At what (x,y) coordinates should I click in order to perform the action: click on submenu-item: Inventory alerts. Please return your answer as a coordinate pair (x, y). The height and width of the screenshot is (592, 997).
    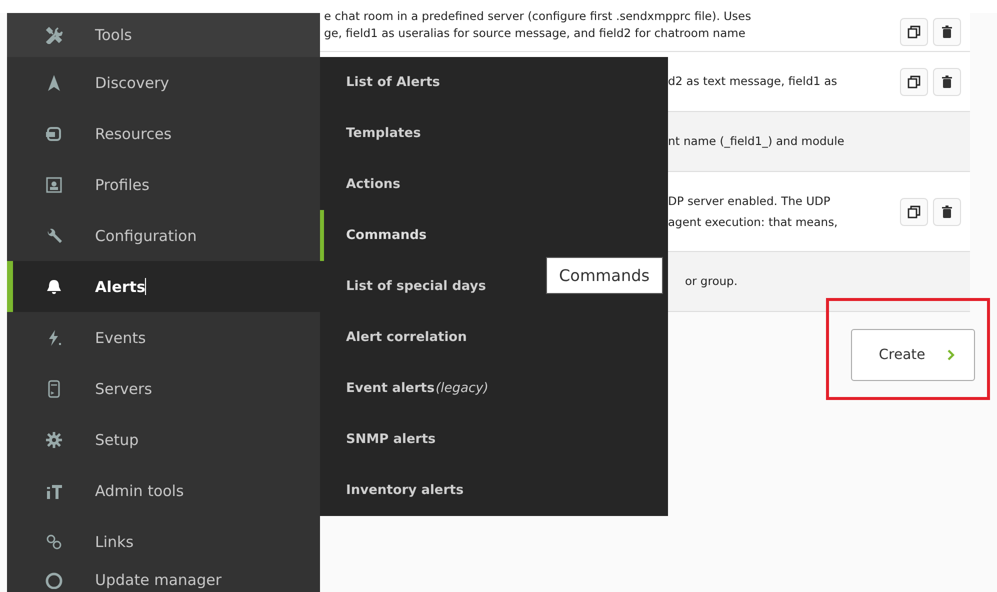
    Looking at the image, I should click on (398, 490).